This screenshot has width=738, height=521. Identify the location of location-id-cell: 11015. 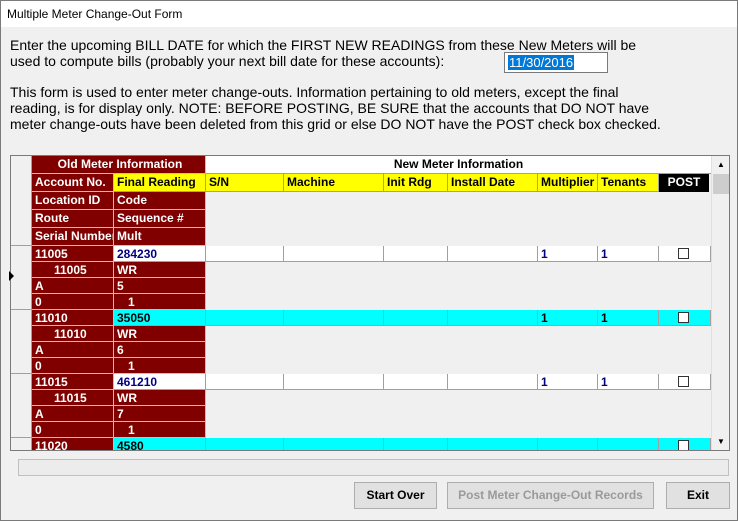
(73, 398).